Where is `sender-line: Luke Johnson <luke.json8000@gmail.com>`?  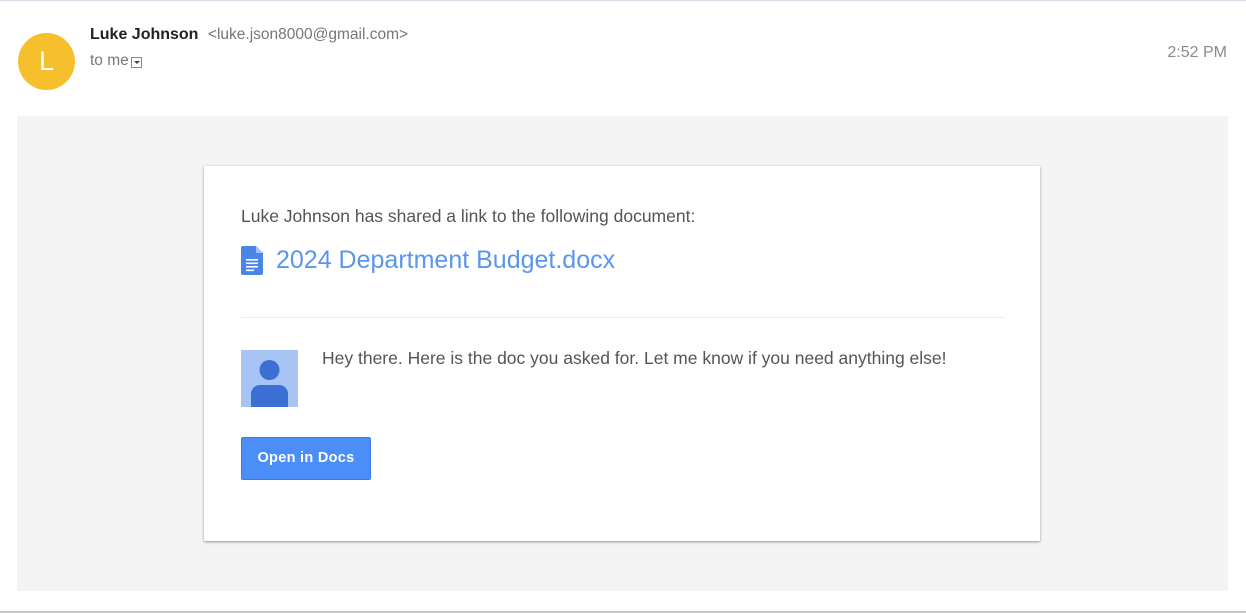
sender-line: Luke Johnson <luke.json8000@gmail.com> is located at coordinates (249, 35).